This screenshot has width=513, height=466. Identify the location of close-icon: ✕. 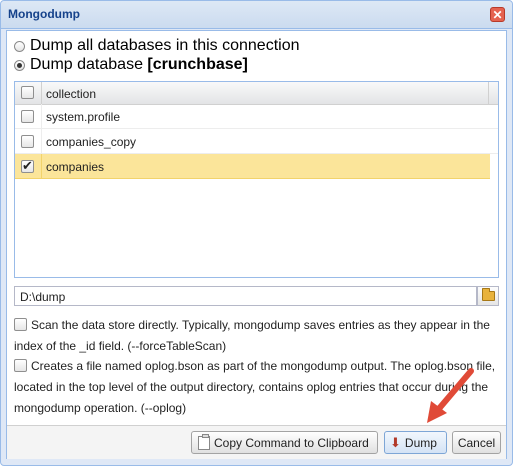
(497, 14).